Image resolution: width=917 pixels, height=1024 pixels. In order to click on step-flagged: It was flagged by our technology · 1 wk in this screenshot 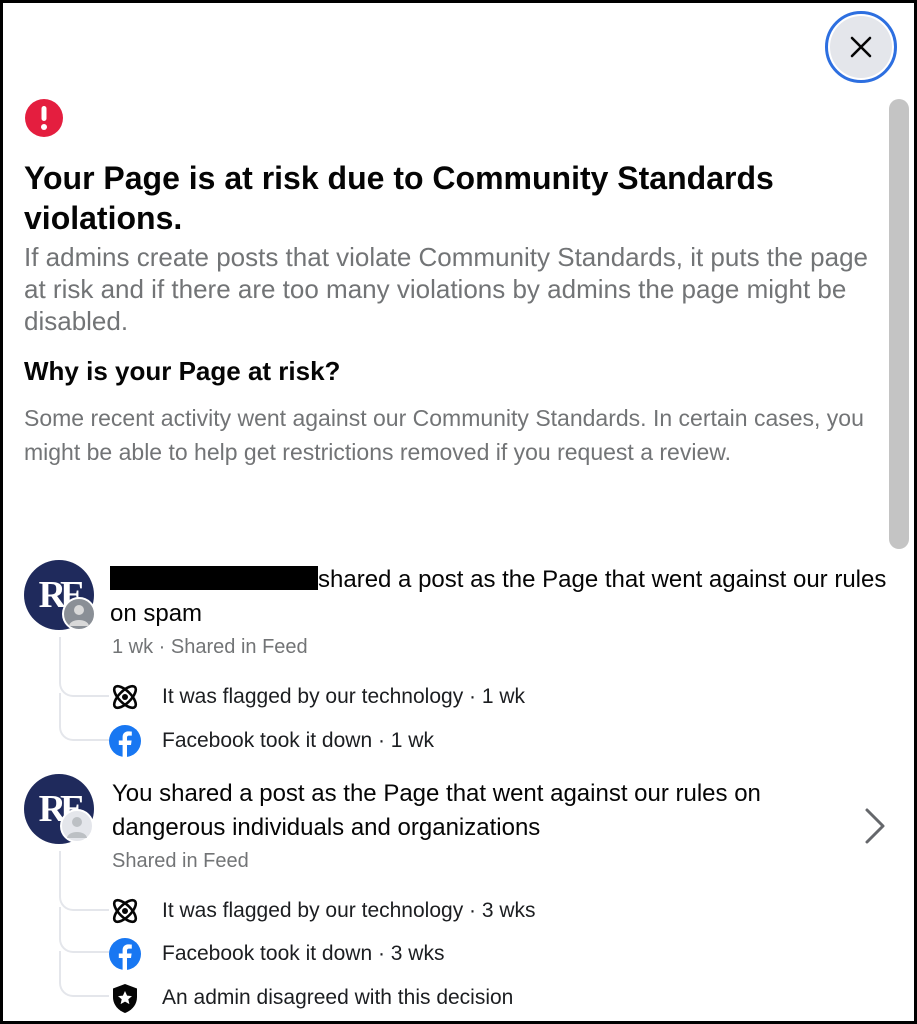, I will do `click(316, 697)`.